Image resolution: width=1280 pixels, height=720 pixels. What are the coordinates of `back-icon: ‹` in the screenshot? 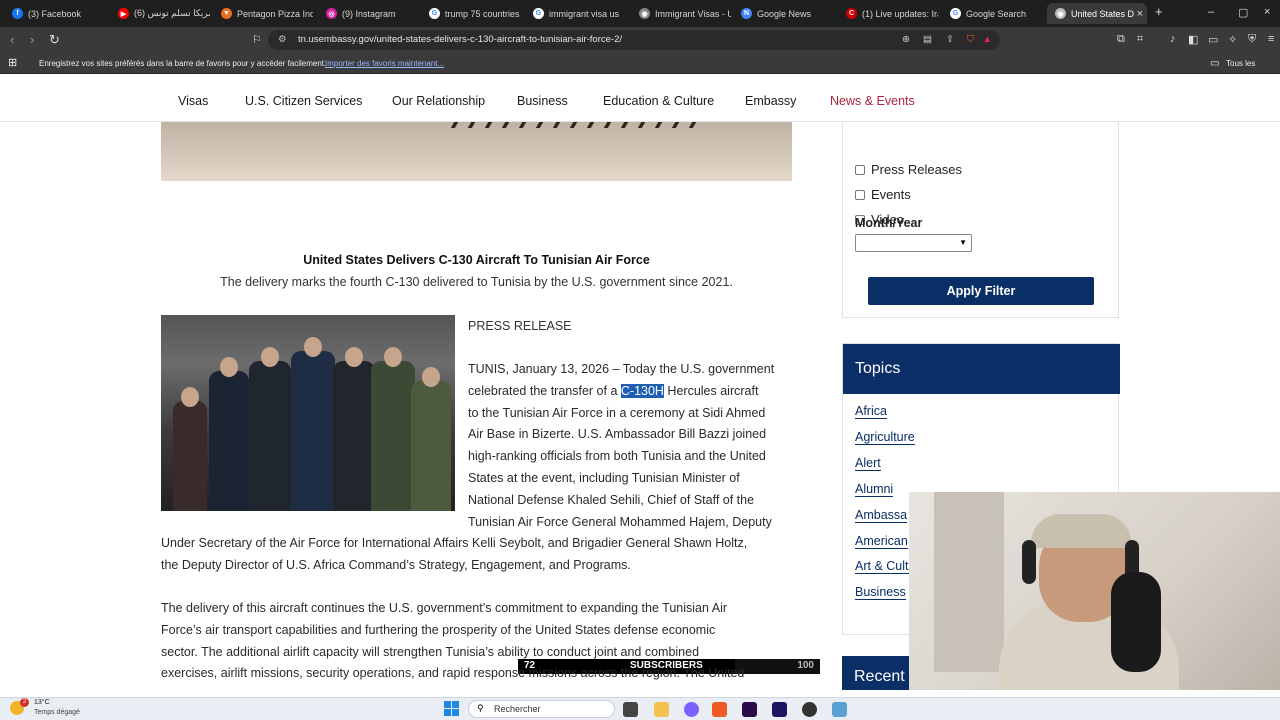 It's located at (12, 39).